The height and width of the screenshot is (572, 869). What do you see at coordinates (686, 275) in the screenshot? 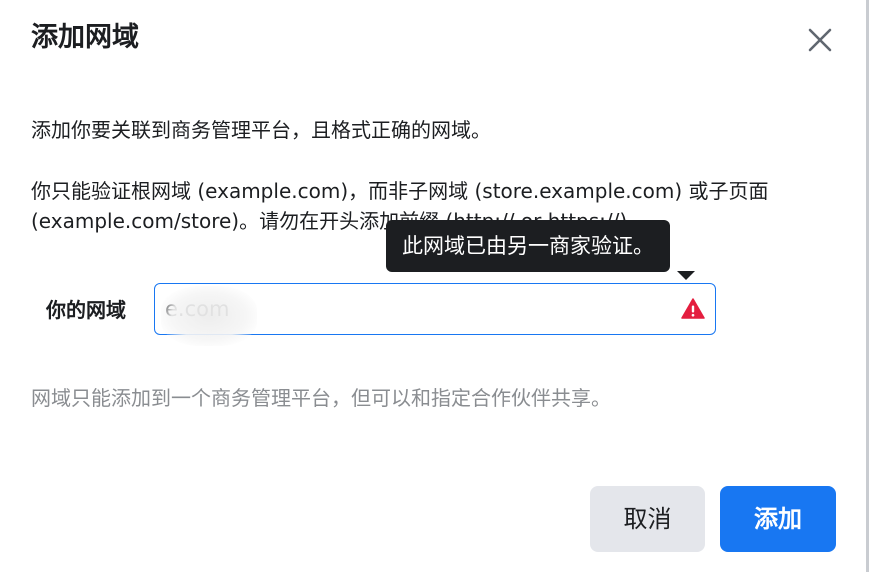
I see `tooltip-arrow` at bounding box center [686, 275].